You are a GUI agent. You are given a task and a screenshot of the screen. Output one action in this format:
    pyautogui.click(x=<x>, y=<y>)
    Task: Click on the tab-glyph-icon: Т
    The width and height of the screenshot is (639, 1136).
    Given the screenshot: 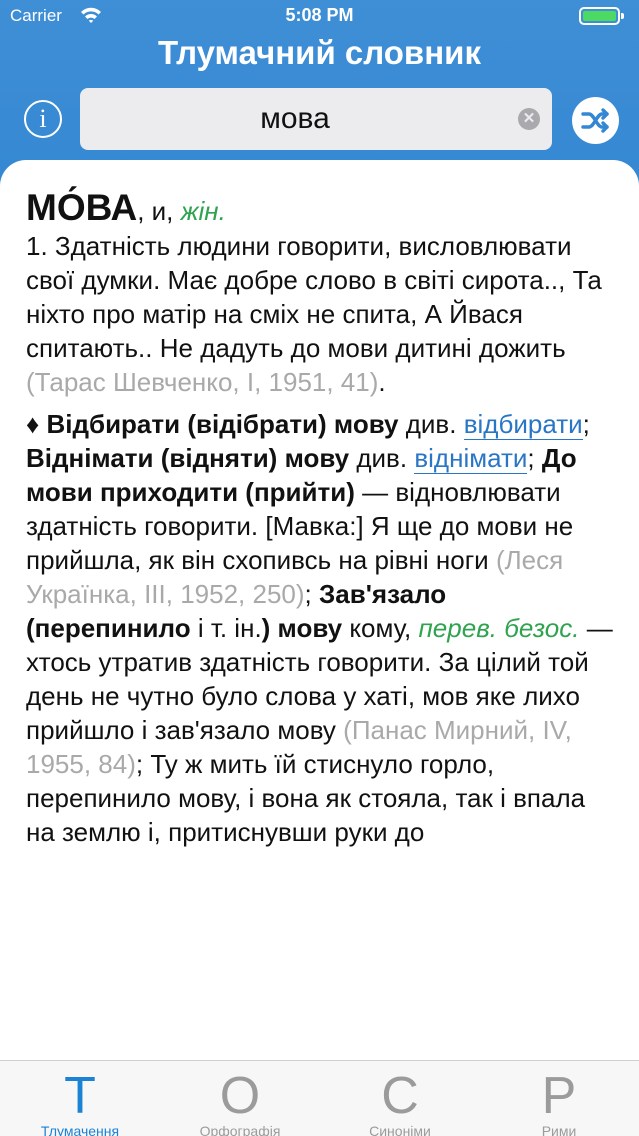 What is the action you would take?
    pyautogui.click(x=80, y=1096)
    